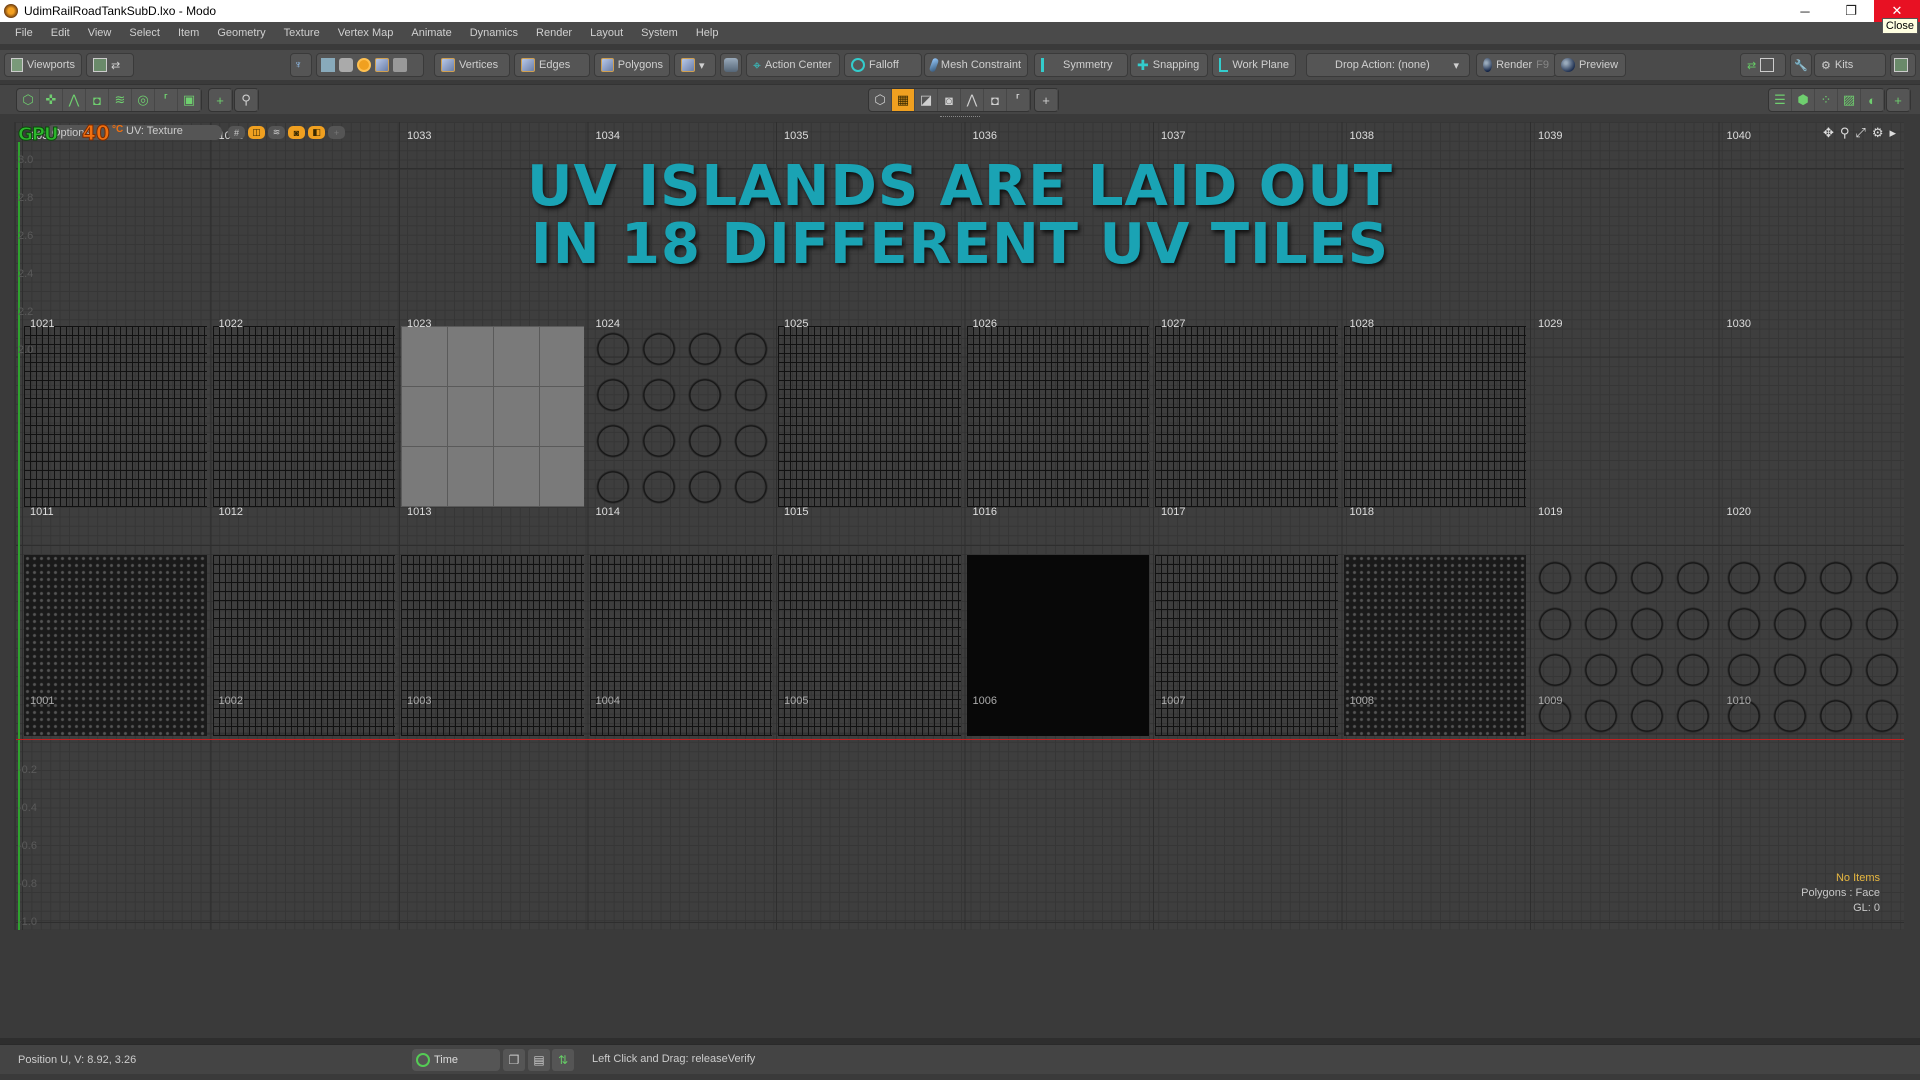 The width and height of the screenshot is (1920, 1080). I want to click on add-option-icon: +, so click(336, 132).